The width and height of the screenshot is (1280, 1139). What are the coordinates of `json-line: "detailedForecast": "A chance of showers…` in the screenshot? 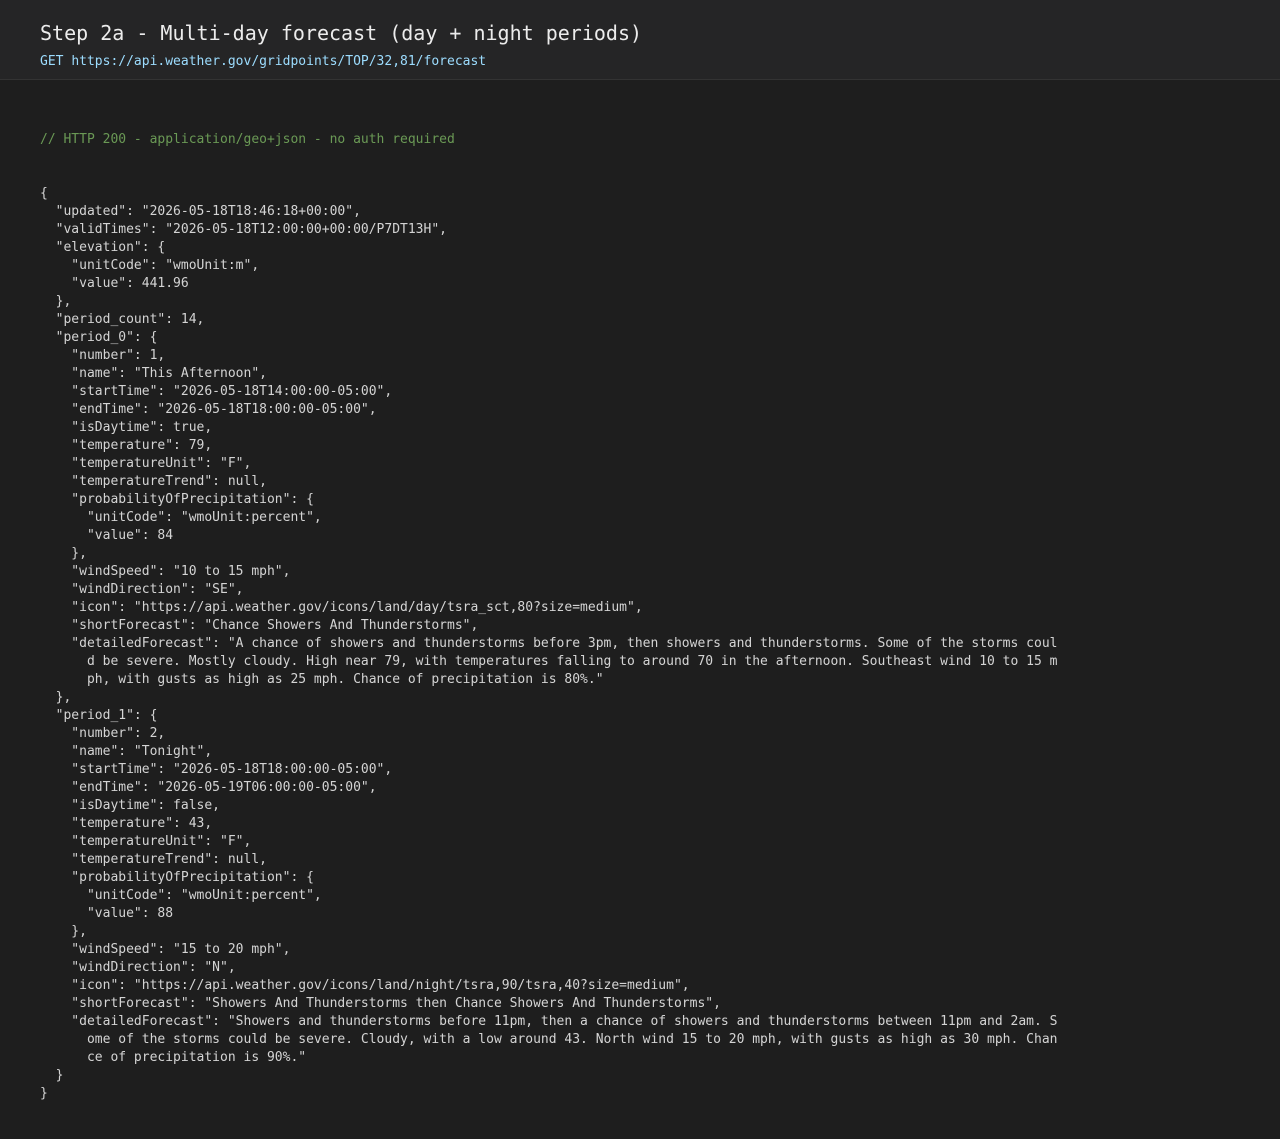 It's located at (549, 643).